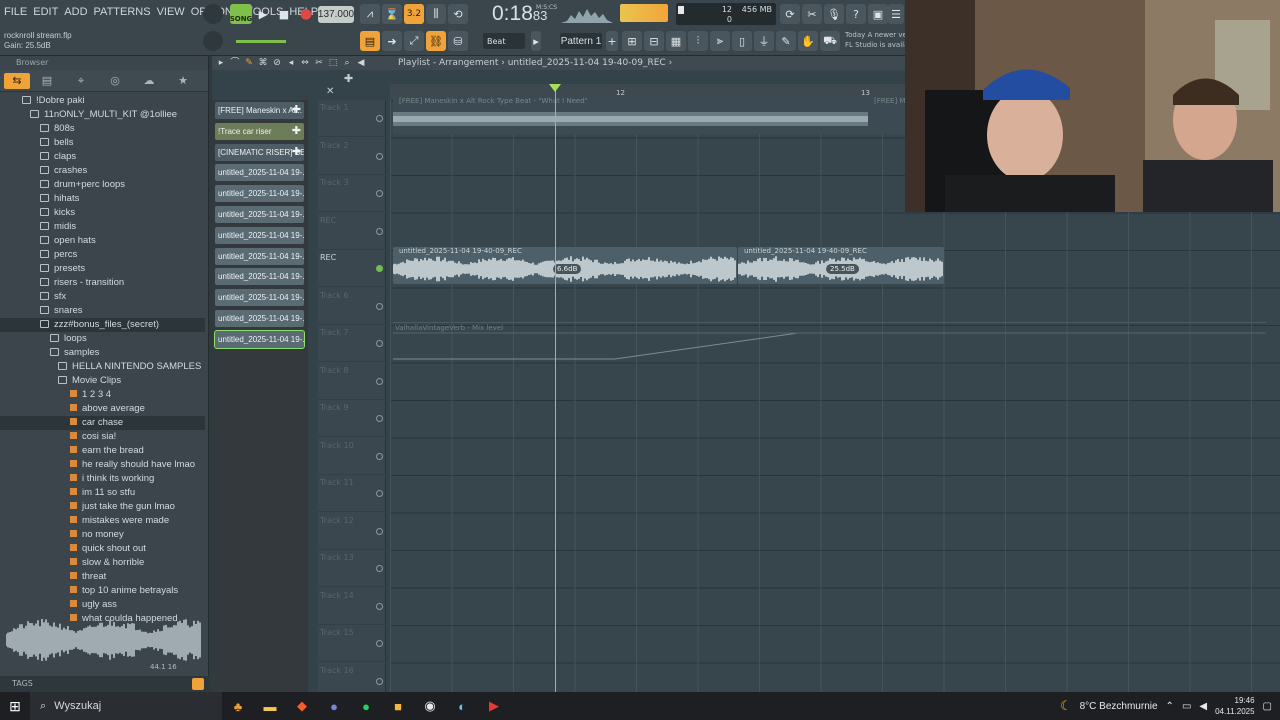 This screenshot has width=1280, height=720. Describe the element at coordinates (261, 41) in the screenshot. I see `volume-slider` at that location.